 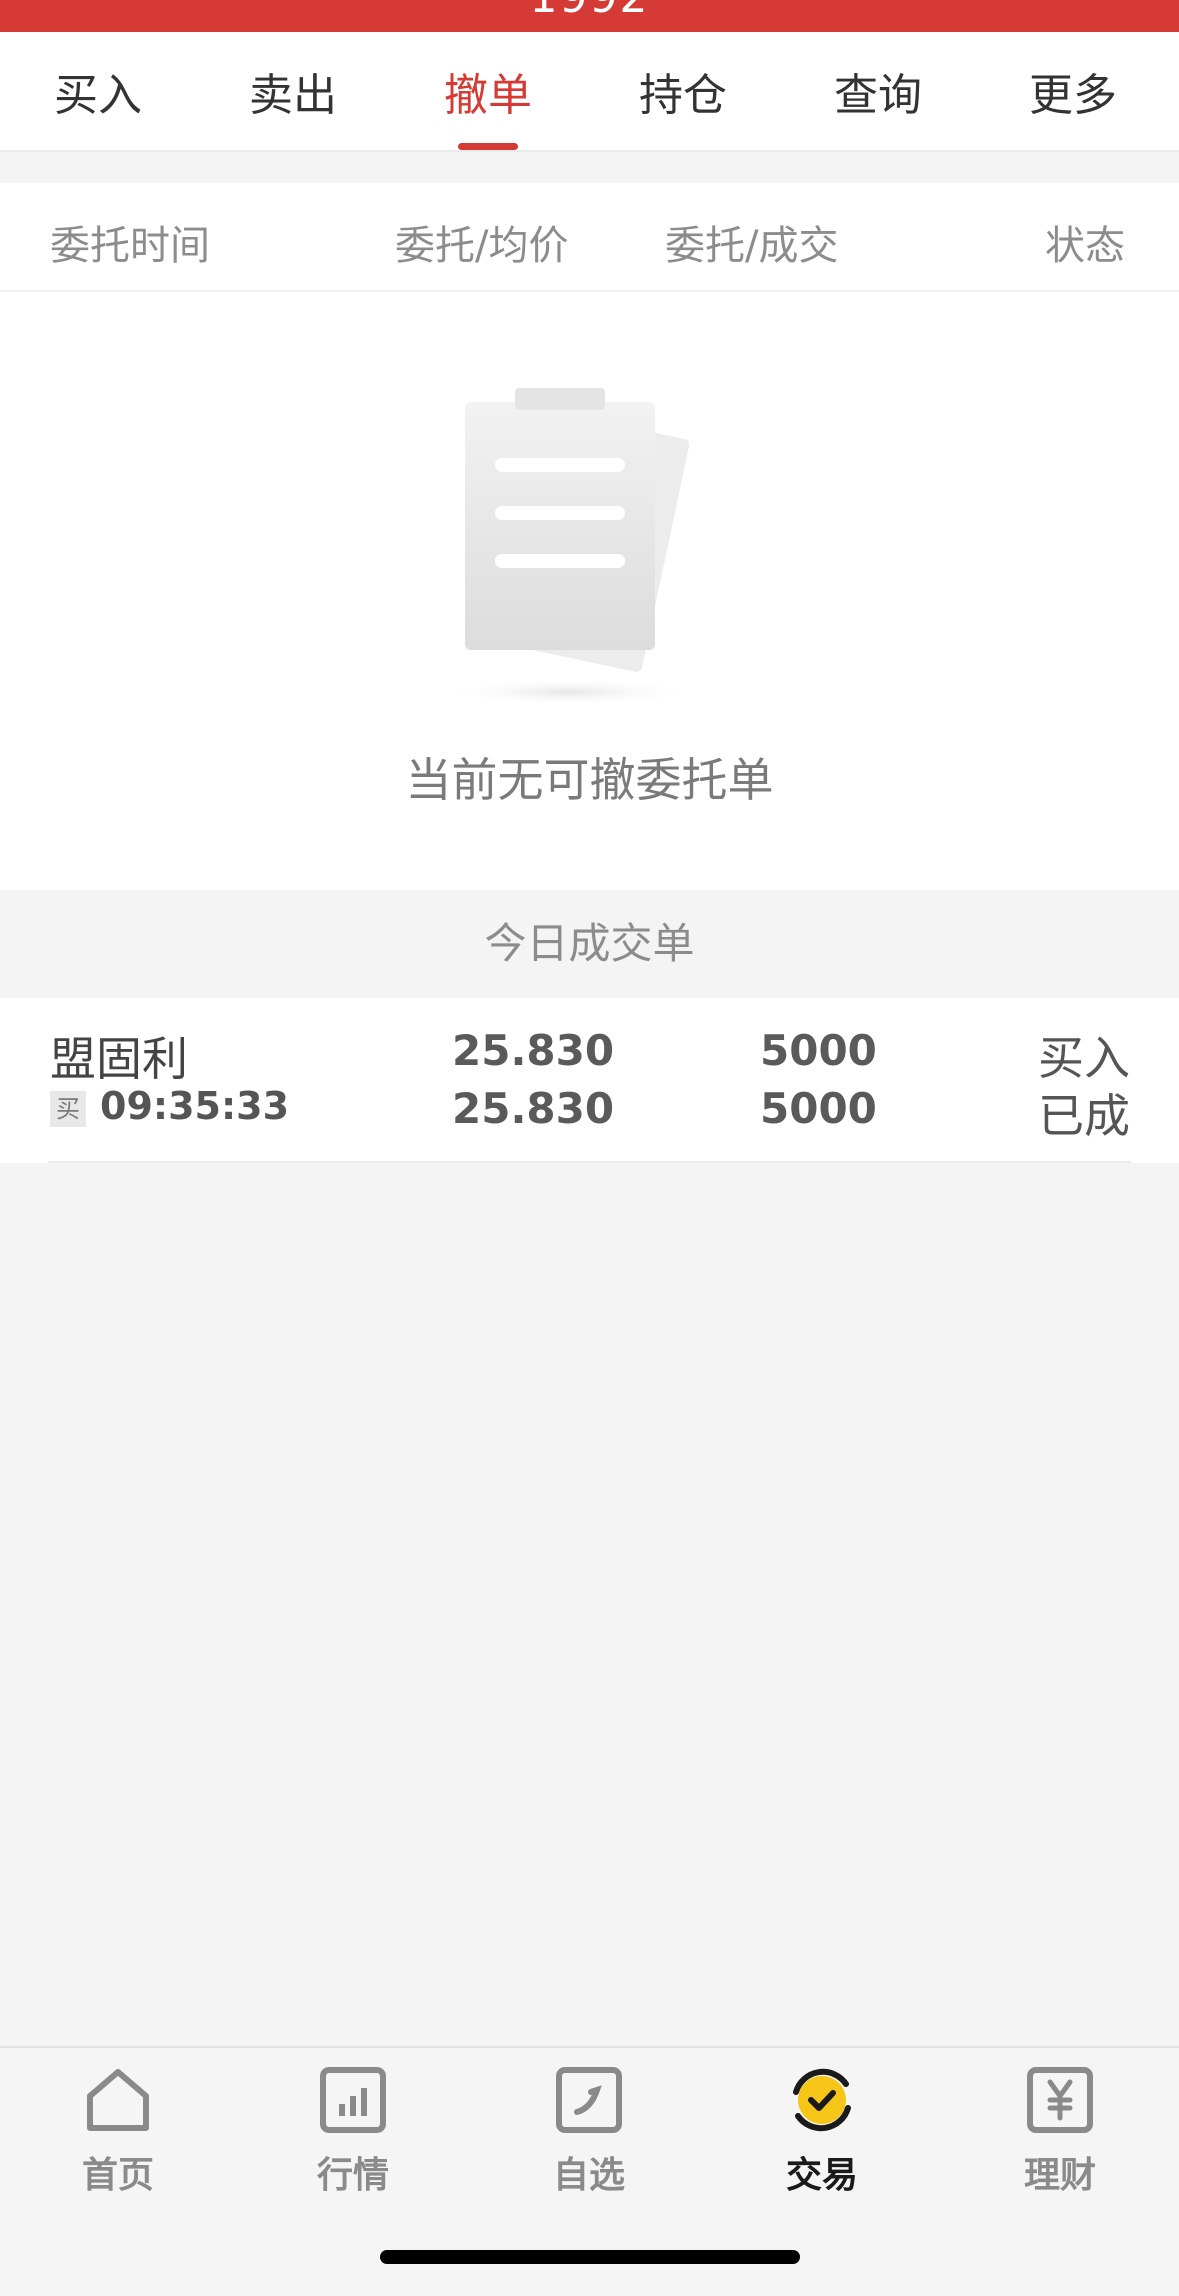 What do you see at coordinates (130, 246) in the screenshot?
I see `col-order-time: 委托时间` at bounding box center [130, 246].